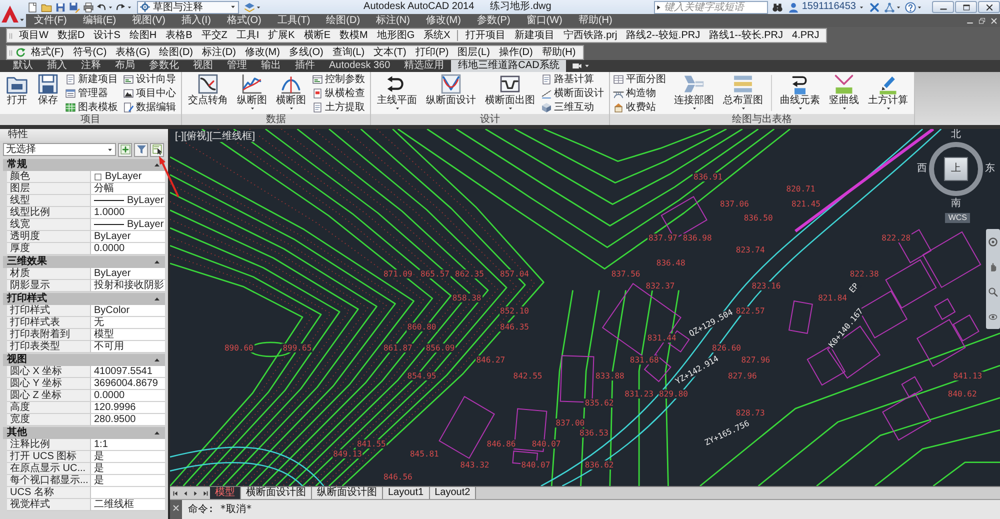 The image size is (1000, 519). Describe the element at coordinates (208, 93) in the screenshot. I see `ribbon-button: 交点转角` at that location.